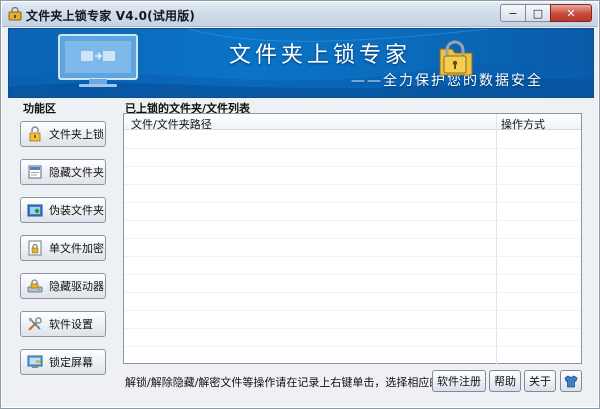 The height and width of the screenshot is (409, 600). I want to click on disguise-folder-icon, so click(35, 210).